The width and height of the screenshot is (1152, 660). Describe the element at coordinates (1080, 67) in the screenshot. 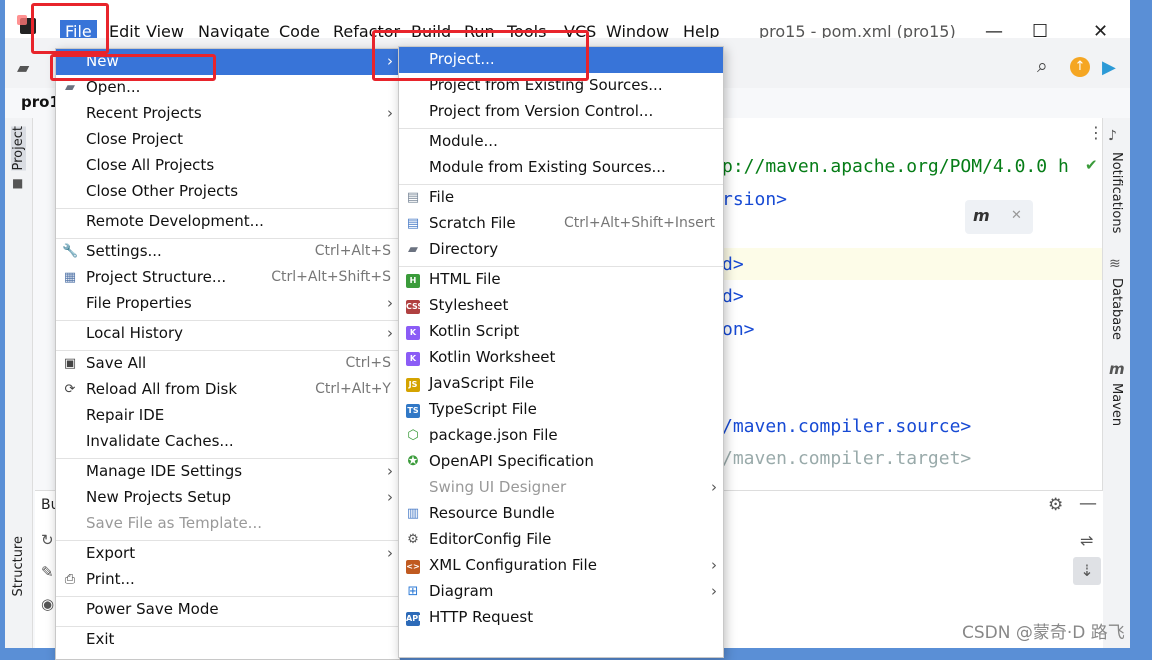

I see `update-icon: ↑` at that location.